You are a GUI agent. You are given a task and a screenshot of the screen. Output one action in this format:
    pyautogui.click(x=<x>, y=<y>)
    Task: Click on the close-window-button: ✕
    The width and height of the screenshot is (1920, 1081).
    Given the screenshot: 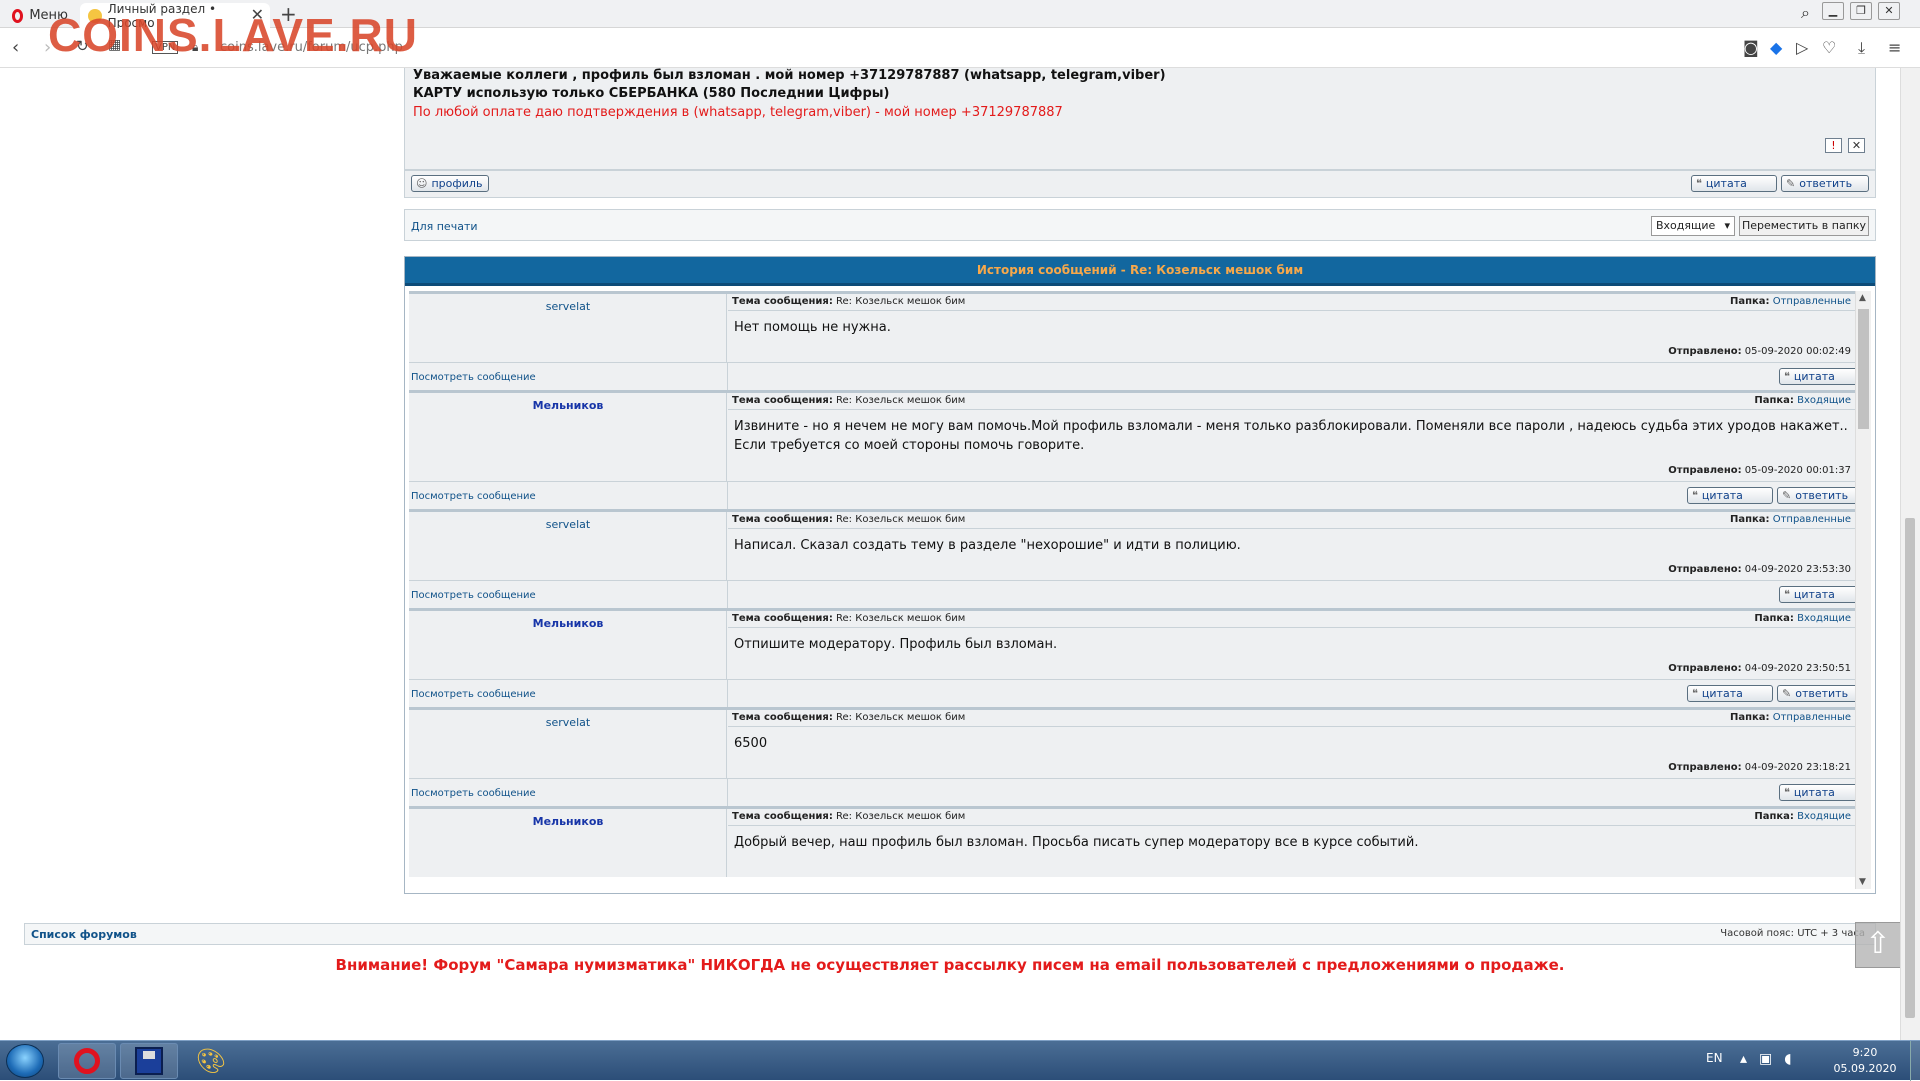 What is the action you would take?
    pyautogui.click(x=1889, y=11)
    